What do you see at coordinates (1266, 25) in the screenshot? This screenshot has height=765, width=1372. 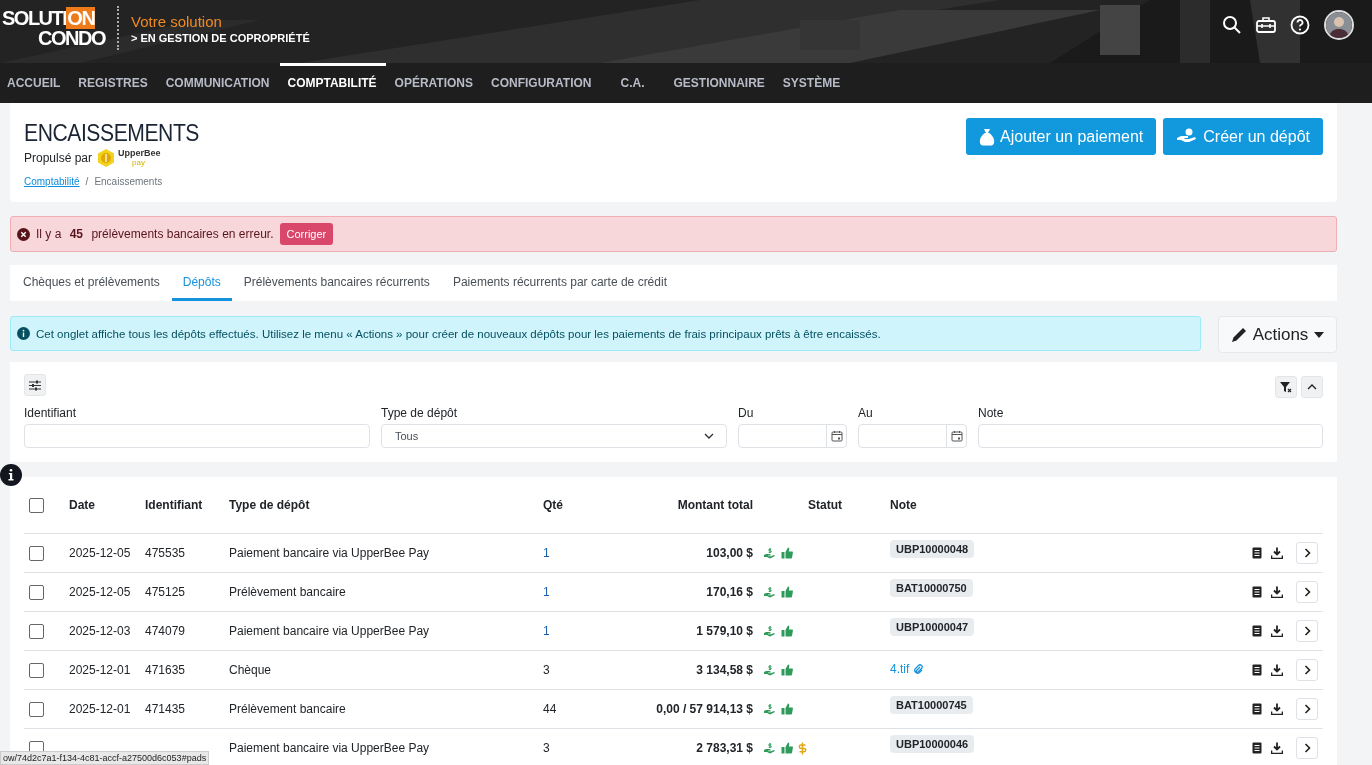 I see `toolbox-icon` at bounding box center [1266, 25].